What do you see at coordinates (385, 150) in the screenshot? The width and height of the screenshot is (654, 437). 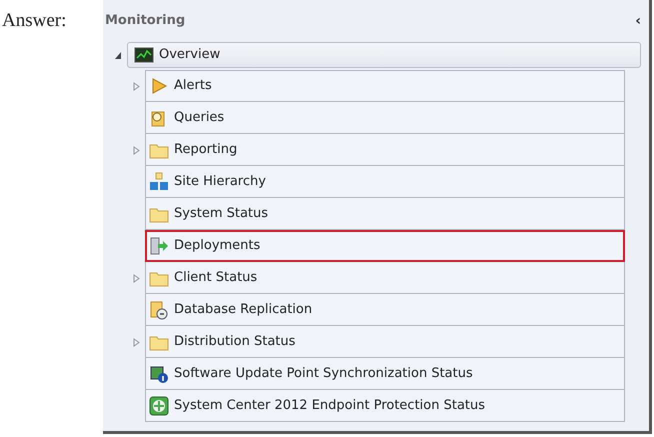 I see `tree-node: Reporting` at bounding box center [385, 150].